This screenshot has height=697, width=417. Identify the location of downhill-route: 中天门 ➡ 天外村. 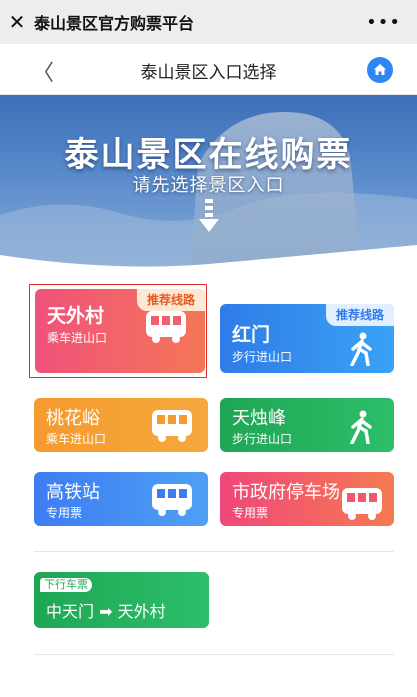
(106, 610).